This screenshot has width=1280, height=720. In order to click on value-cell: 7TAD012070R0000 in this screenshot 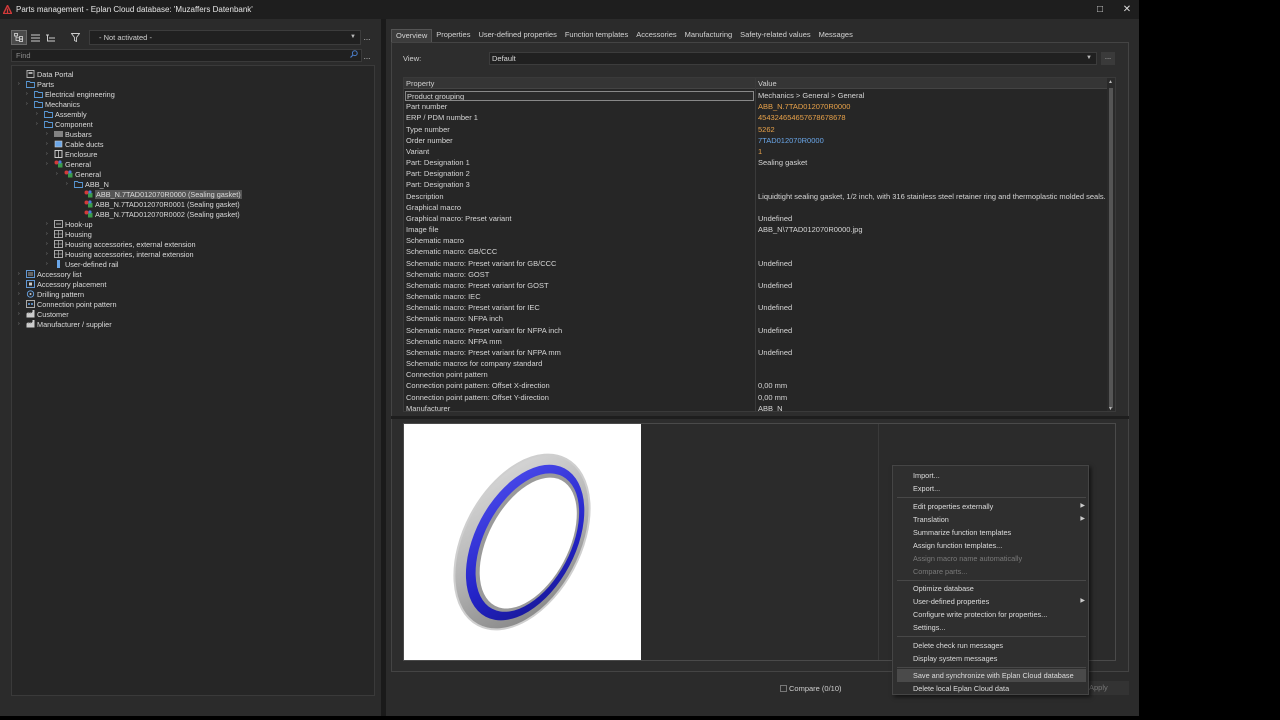, I will do `click(932, 140)`.